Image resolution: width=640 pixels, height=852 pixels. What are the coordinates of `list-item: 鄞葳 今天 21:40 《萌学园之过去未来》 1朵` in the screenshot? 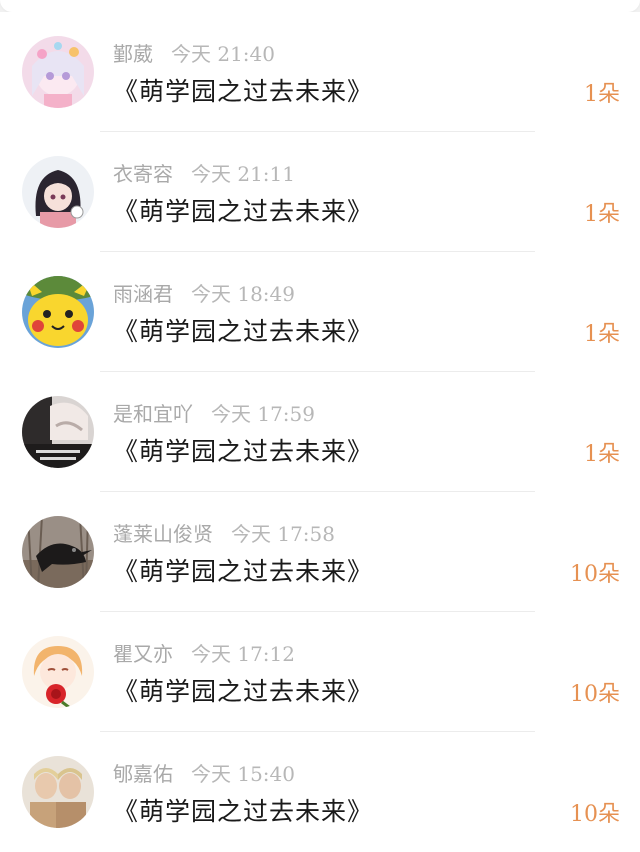 It's located at (320, 72).